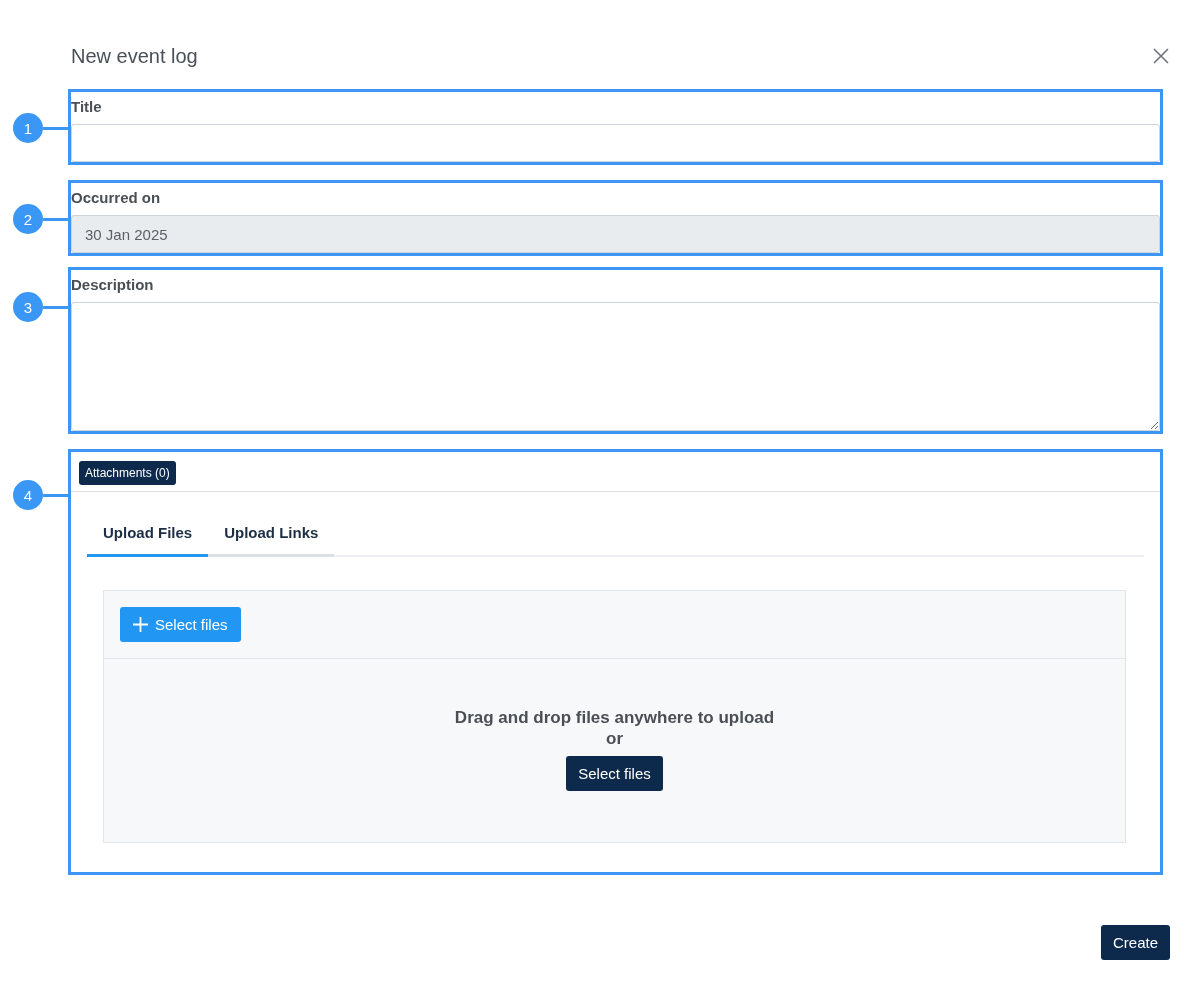 This screenshot has width=1196, height=987. What do you see at coordinates (127, 473) in the screenshot?
I see `attachments-badge: Attachments (0)` at bounding box center [127, 473].